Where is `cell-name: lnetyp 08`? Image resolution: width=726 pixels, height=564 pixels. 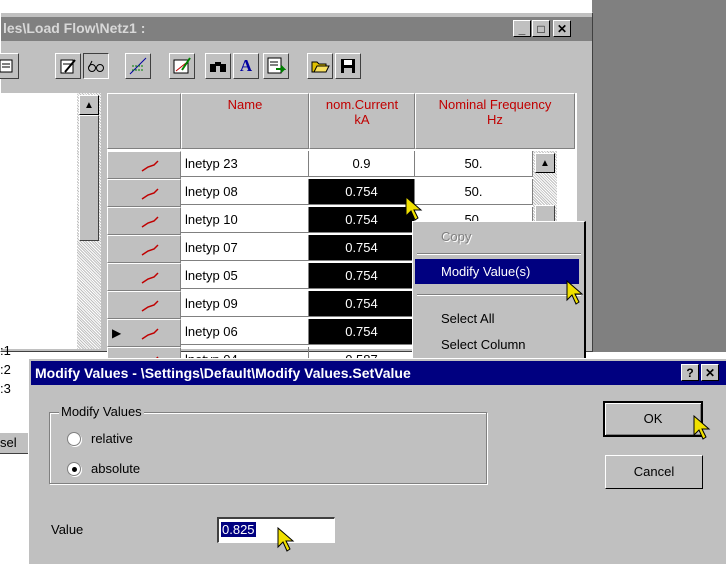
cell-name: lnetyp 08 is located at coordinates (245, 192).